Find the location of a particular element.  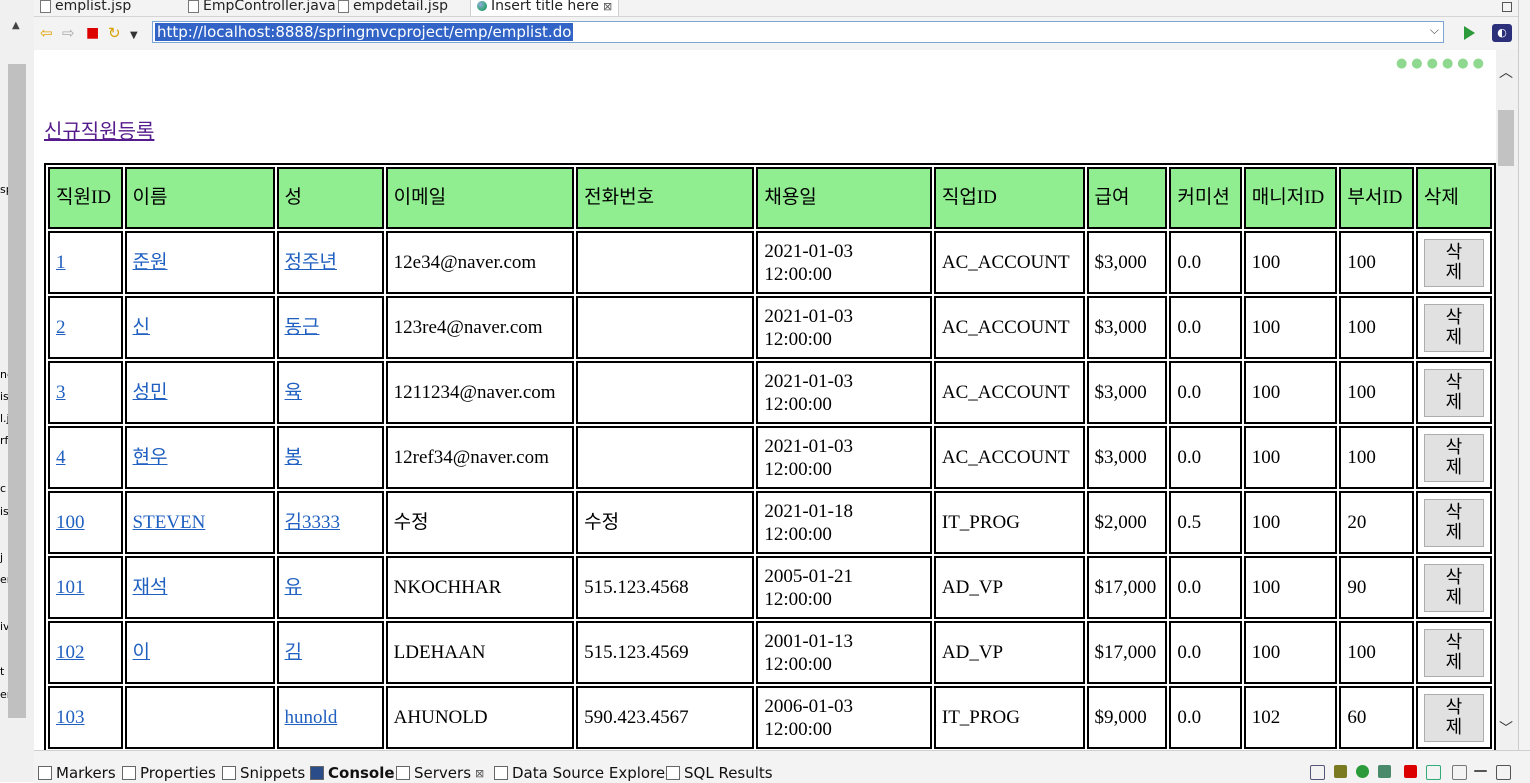

cell-last-name-link: 정주년 is located at coordinates (311, 262).